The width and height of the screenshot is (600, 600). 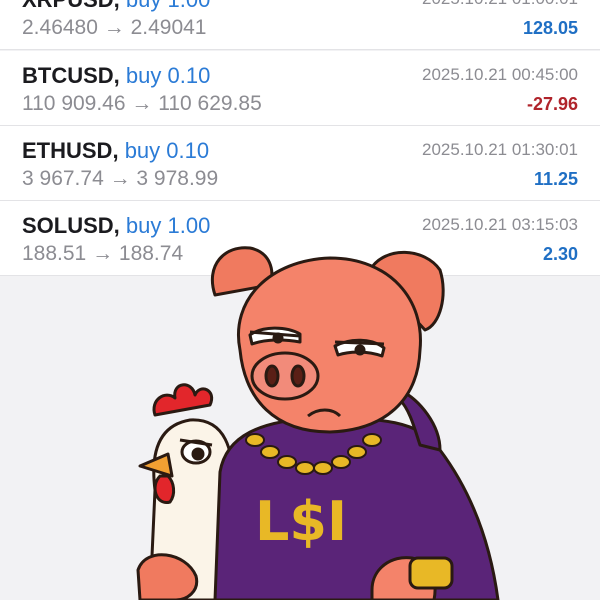 I want to click on trade-profit: 128.05, so click(x=550, y=28).